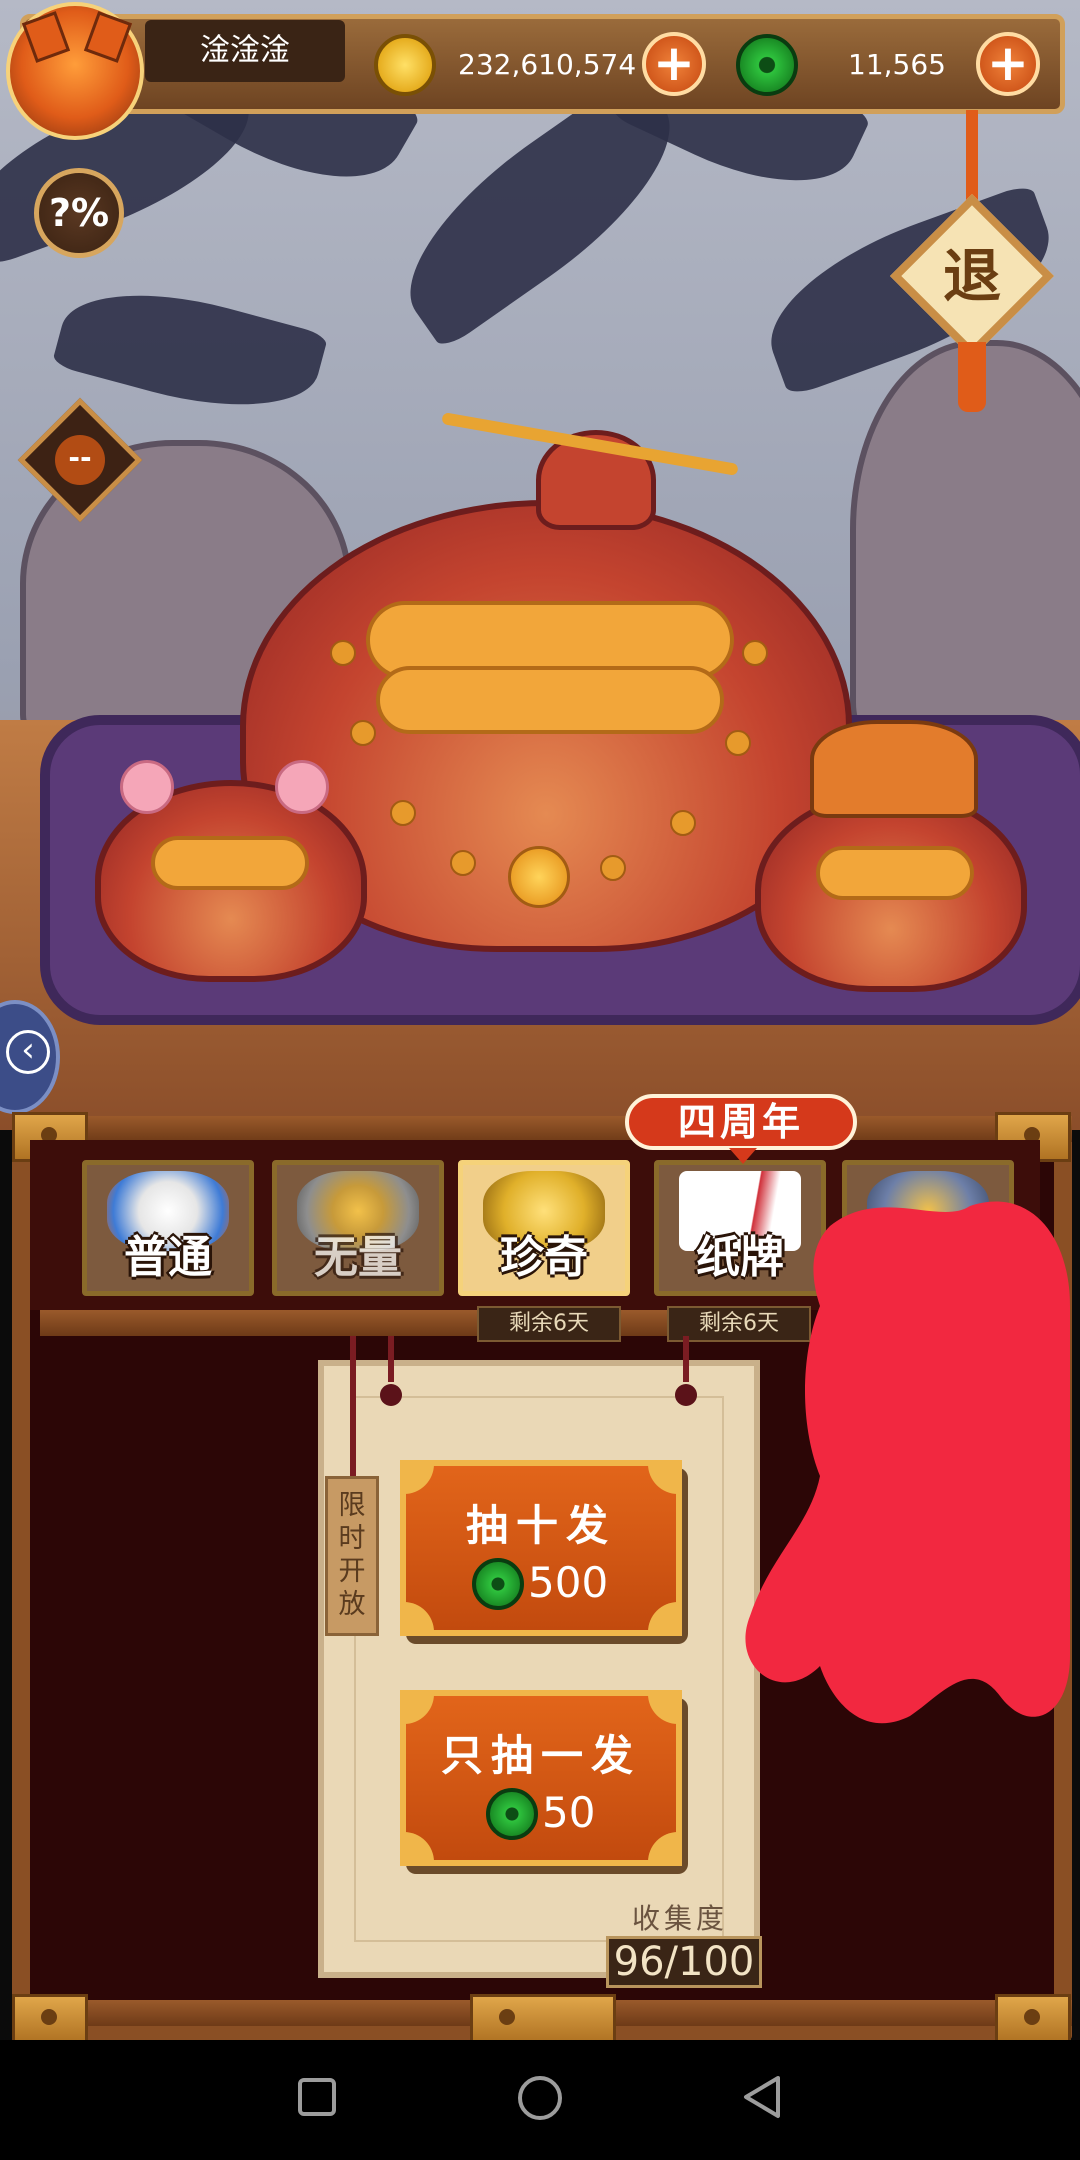  What do you see at coordinates (28, 1052) in the screenshot?
I see `back-arrow-icon: ‹` at bounding box center [28, 1052].